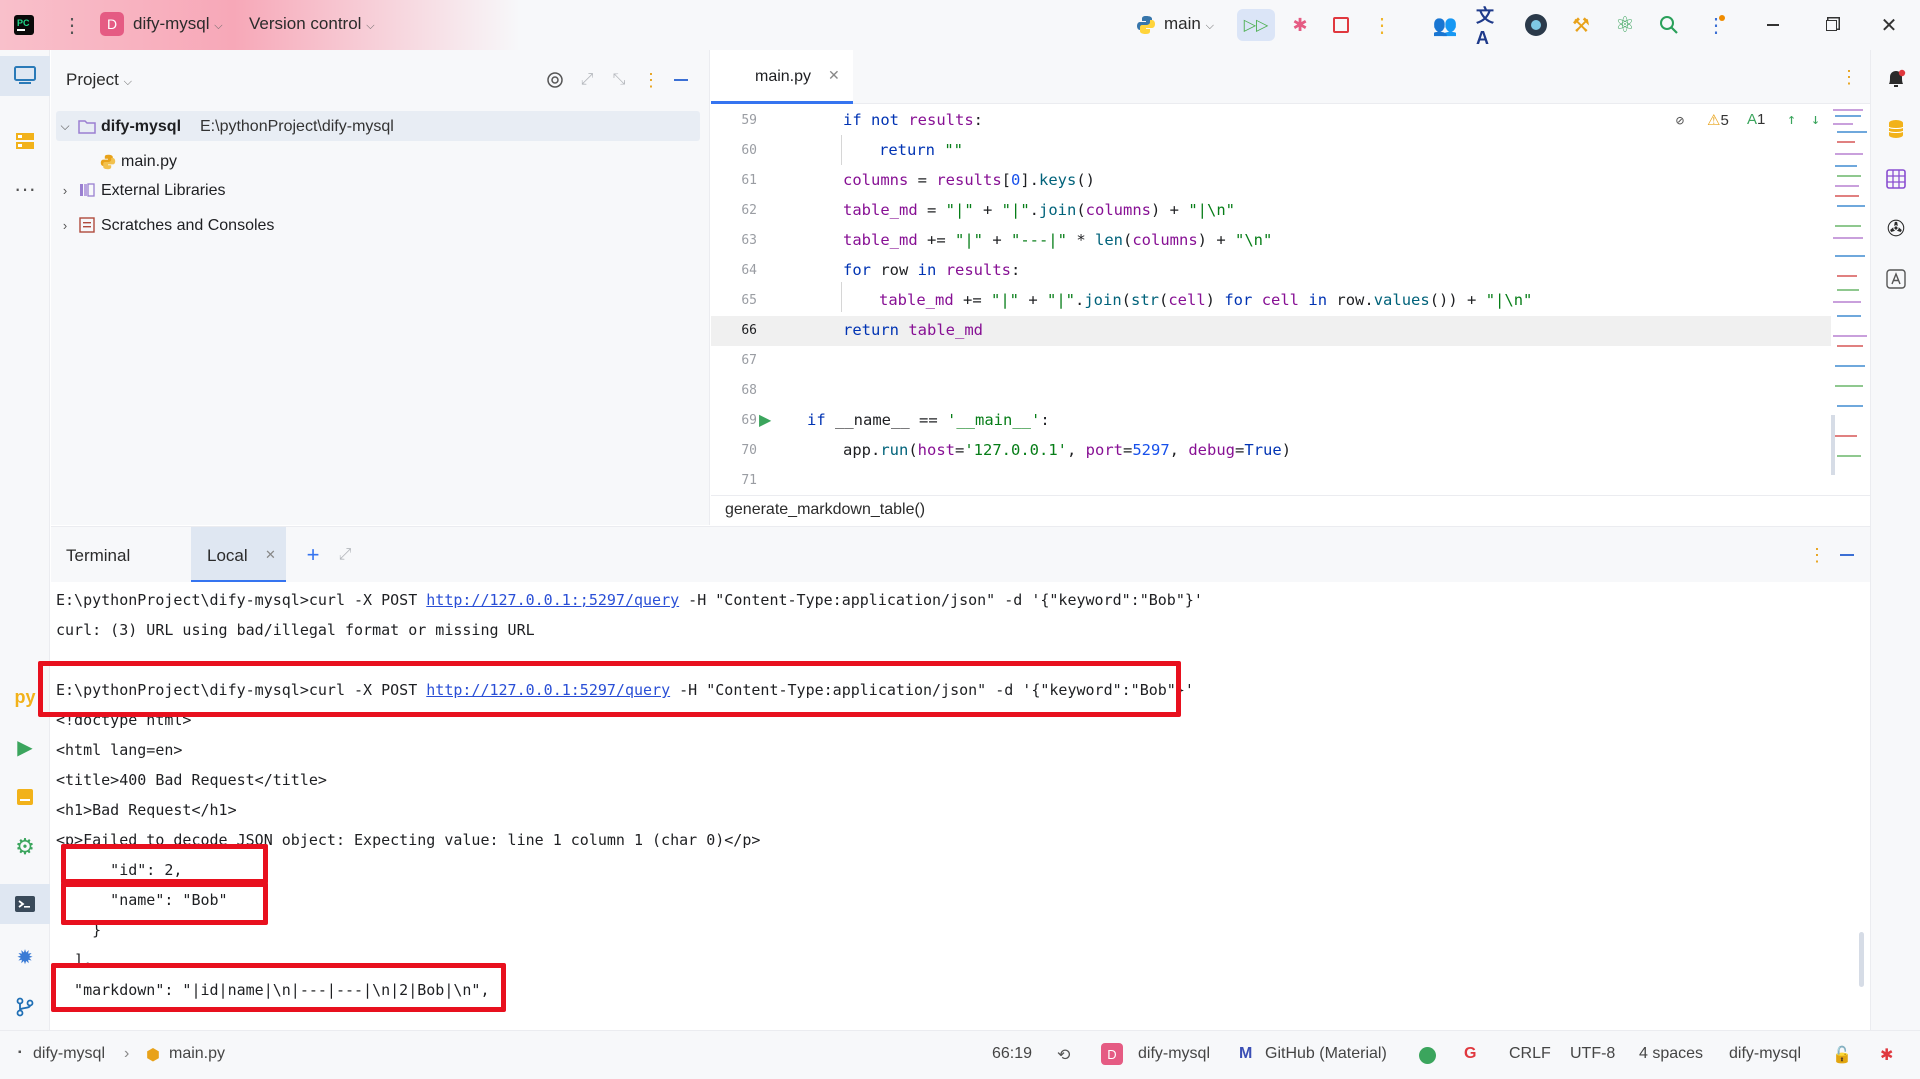  What do you see at coordinates (25, 797) in the screenshot?
I see `todo-icon` at bounding box center [25, 797].